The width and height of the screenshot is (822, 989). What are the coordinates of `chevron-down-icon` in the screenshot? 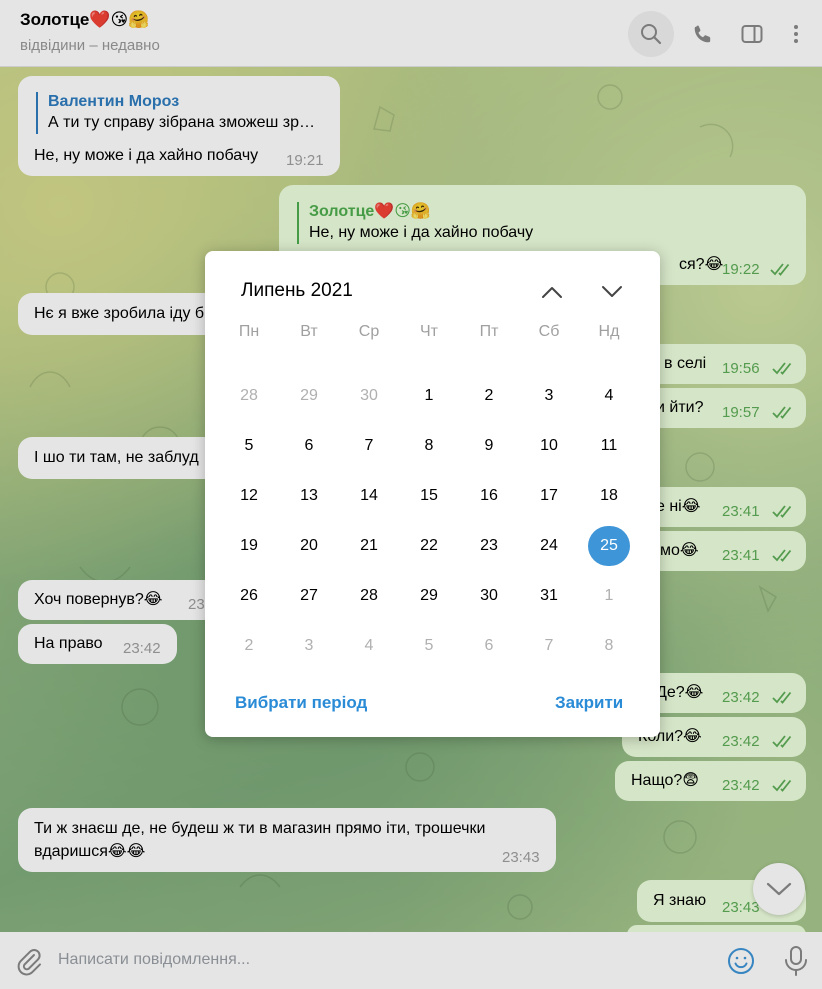 It's located at (612, 291).